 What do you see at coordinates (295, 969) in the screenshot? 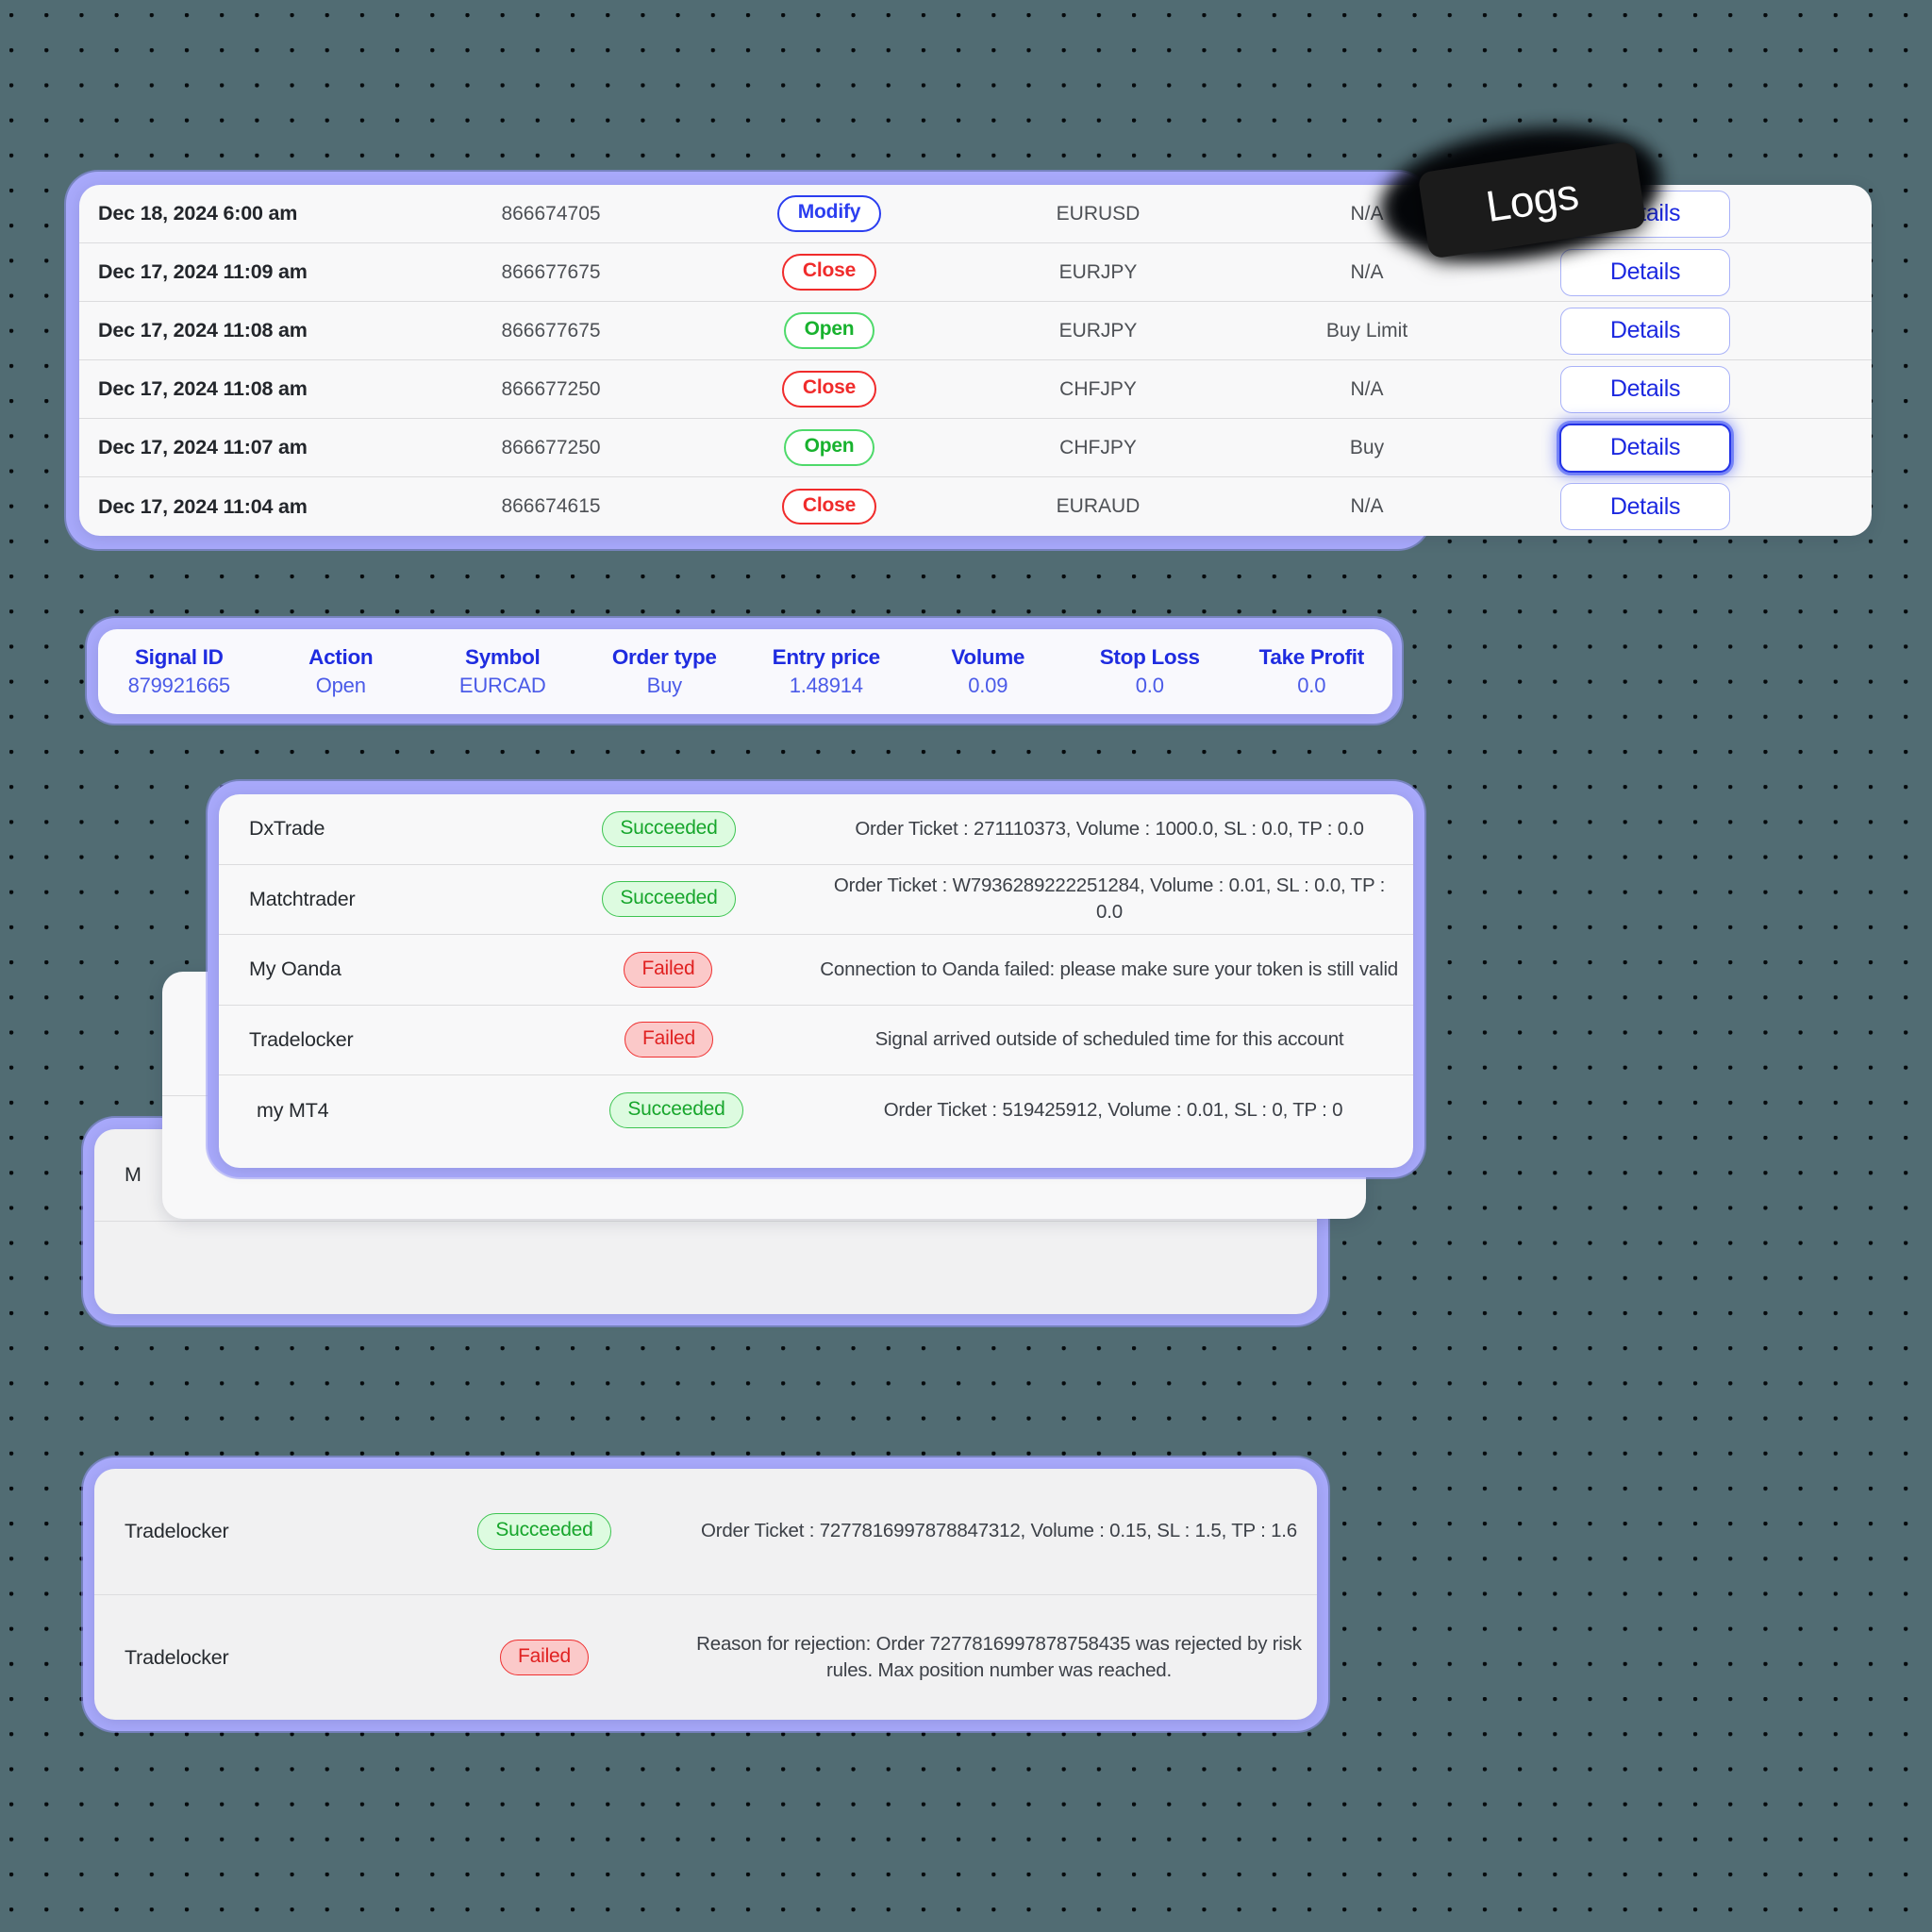
I see `account-name: My Oanda` at bounding box center [295, 969].